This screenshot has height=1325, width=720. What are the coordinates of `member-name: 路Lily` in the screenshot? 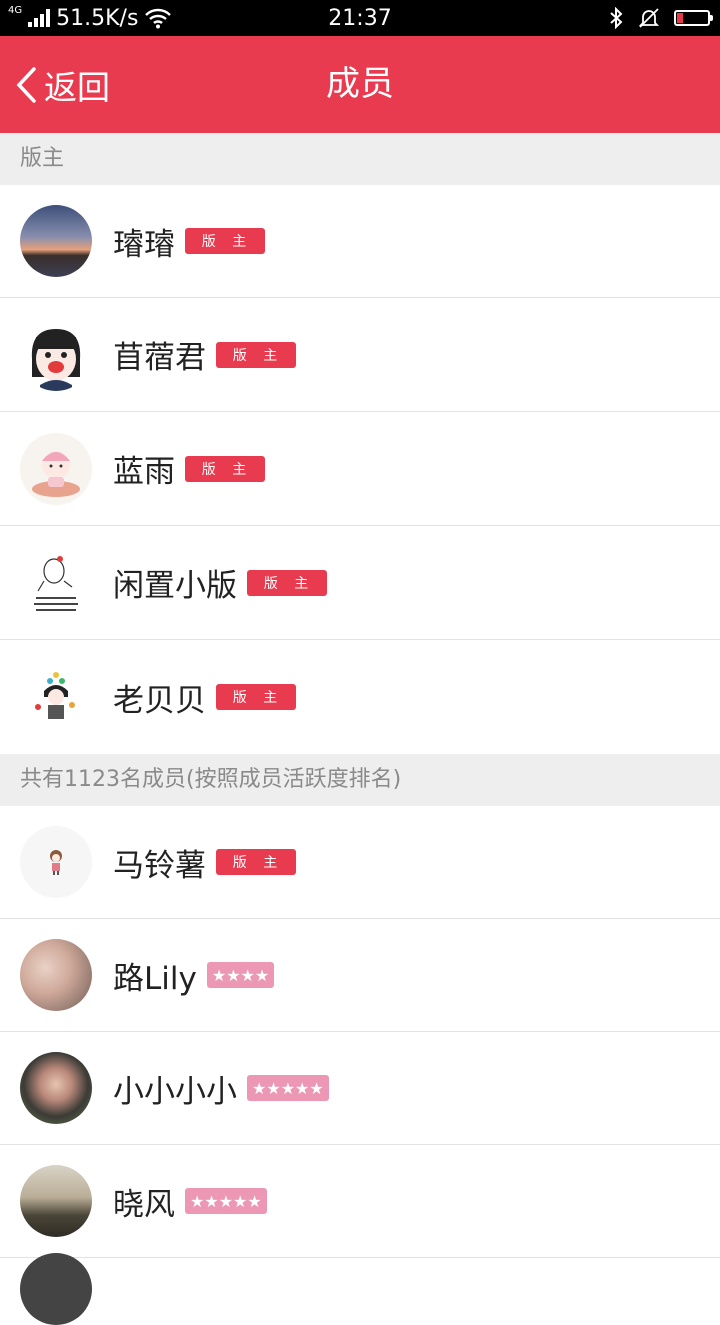 It's located at (155, 978).